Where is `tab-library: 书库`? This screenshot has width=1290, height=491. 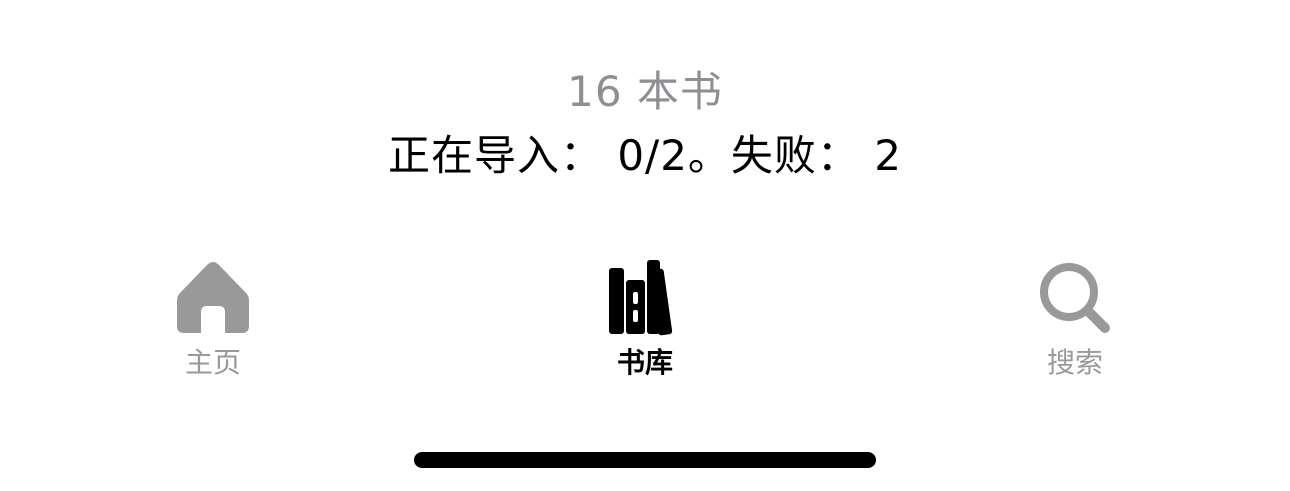
tab-library: 书库 is located at coordinates (645, 320).